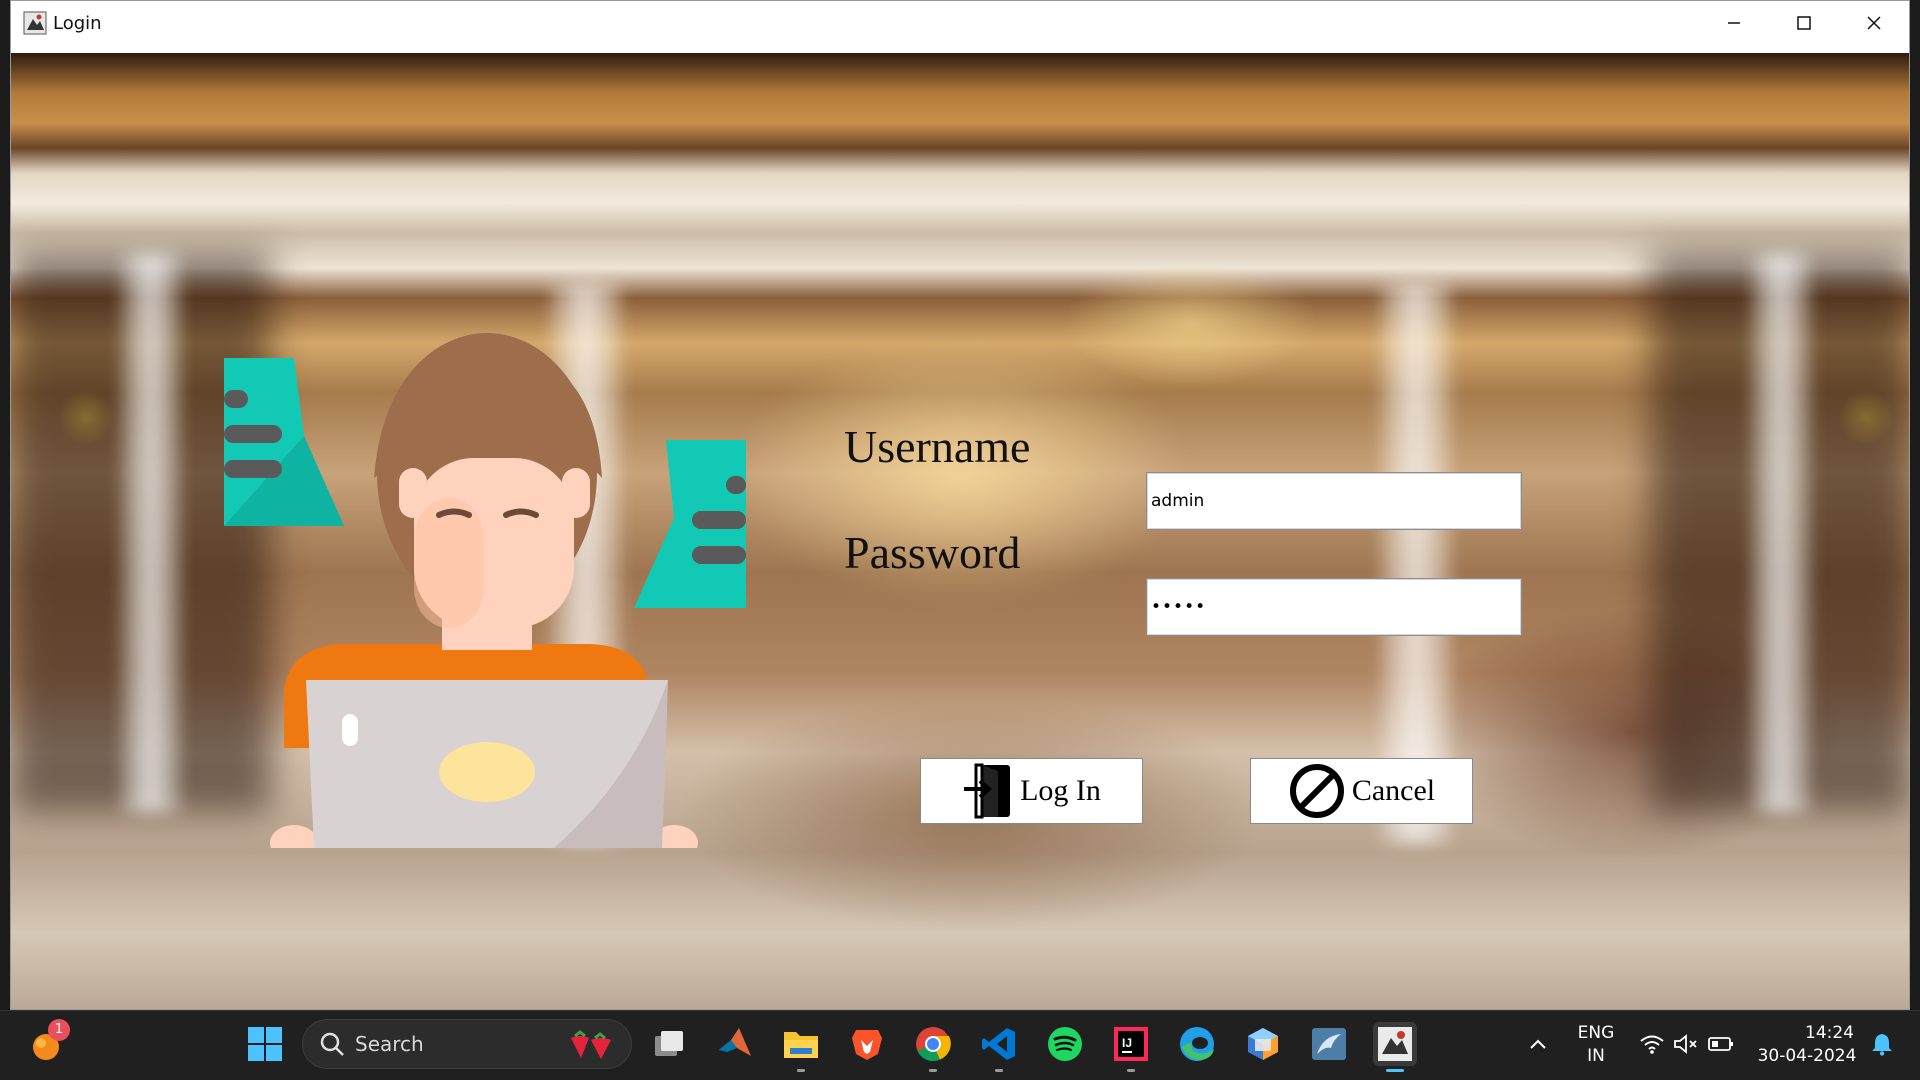 The width and height of the screenshot is (1920, 1080). What do you see at coordinates (1829, 1033) in the screenshot?
I see `clock-time: 14:24` at bounding box center [1829, 1033].